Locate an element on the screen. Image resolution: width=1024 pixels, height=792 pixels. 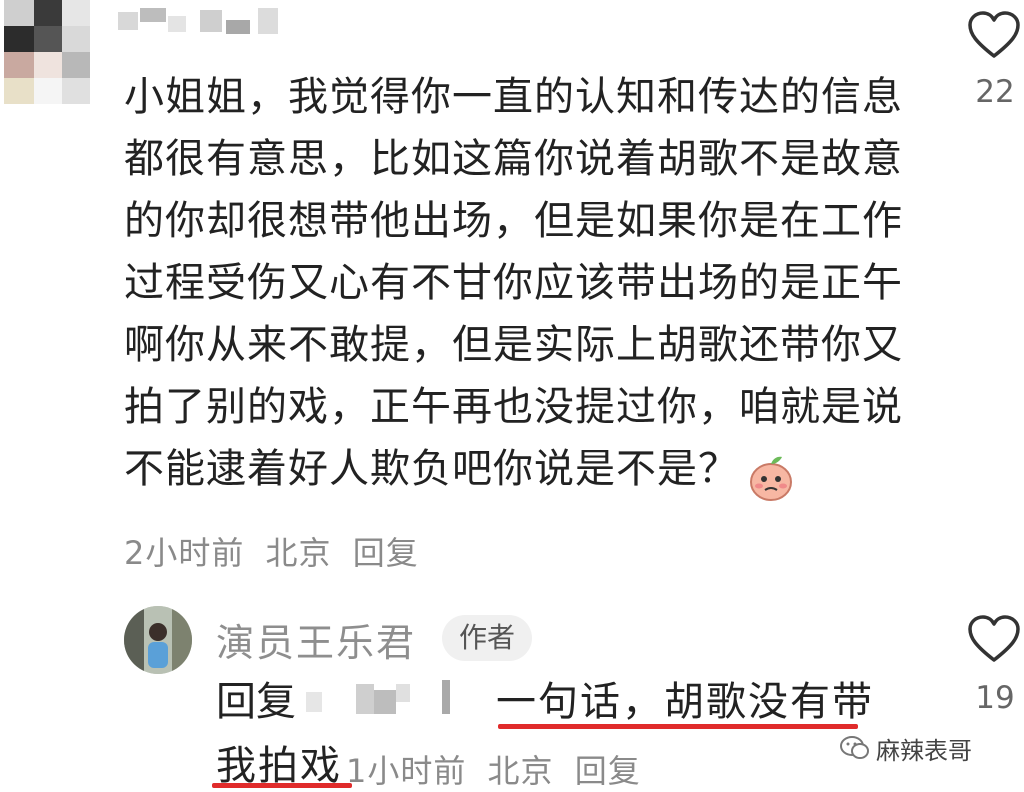
watermark-text: 麻辣表哥 is located at coordinates (924, 750).